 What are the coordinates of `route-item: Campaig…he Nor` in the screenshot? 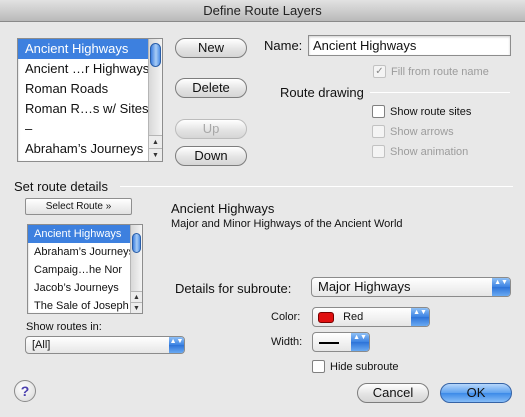 It's located at (85, 270).